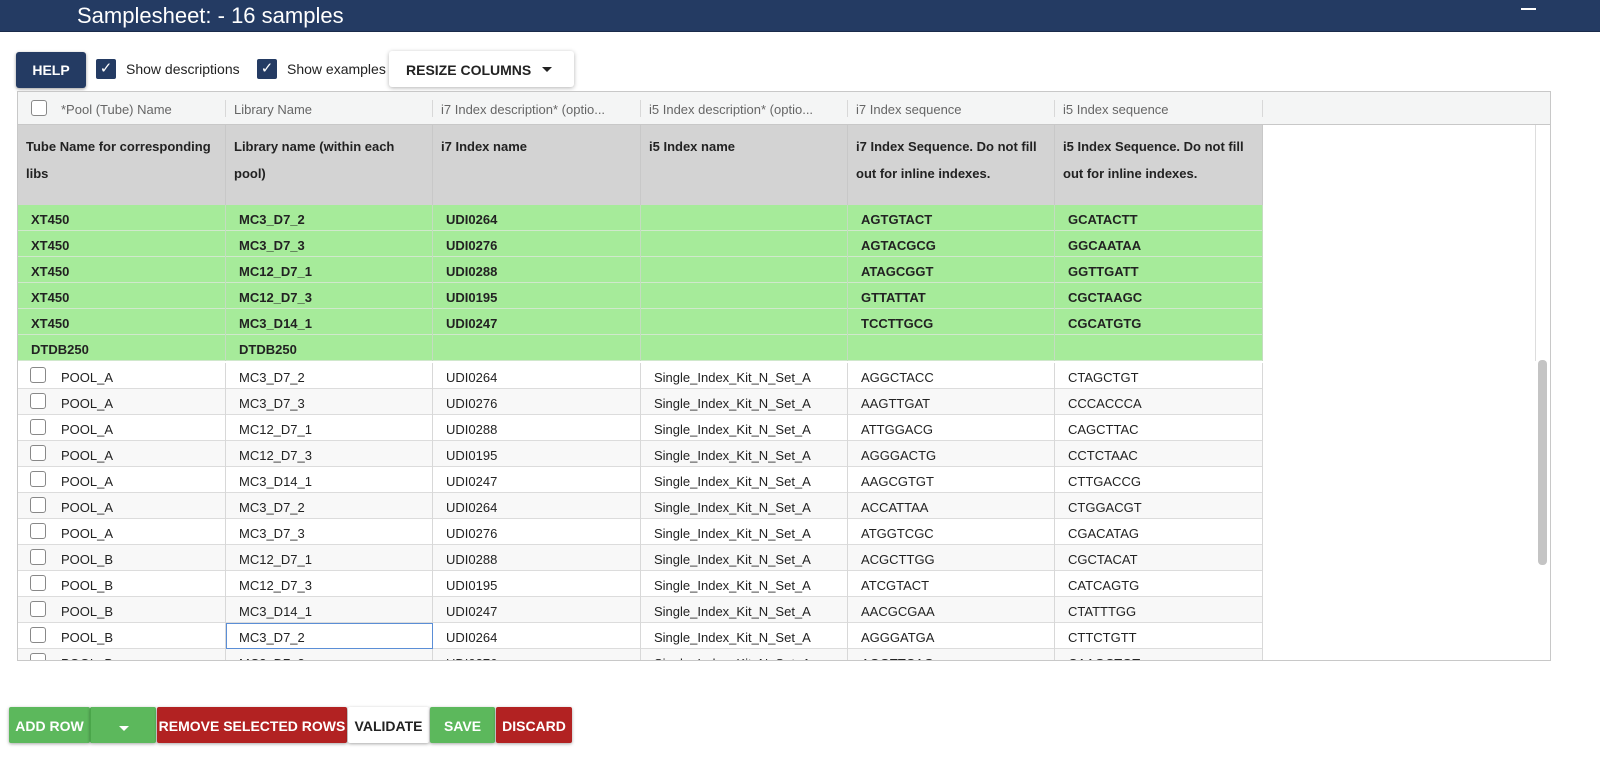  What do you see at coordinates (951, 584) in the screenshot?
I see `cell: ATCGTACT` at bounding box center [951, 584].